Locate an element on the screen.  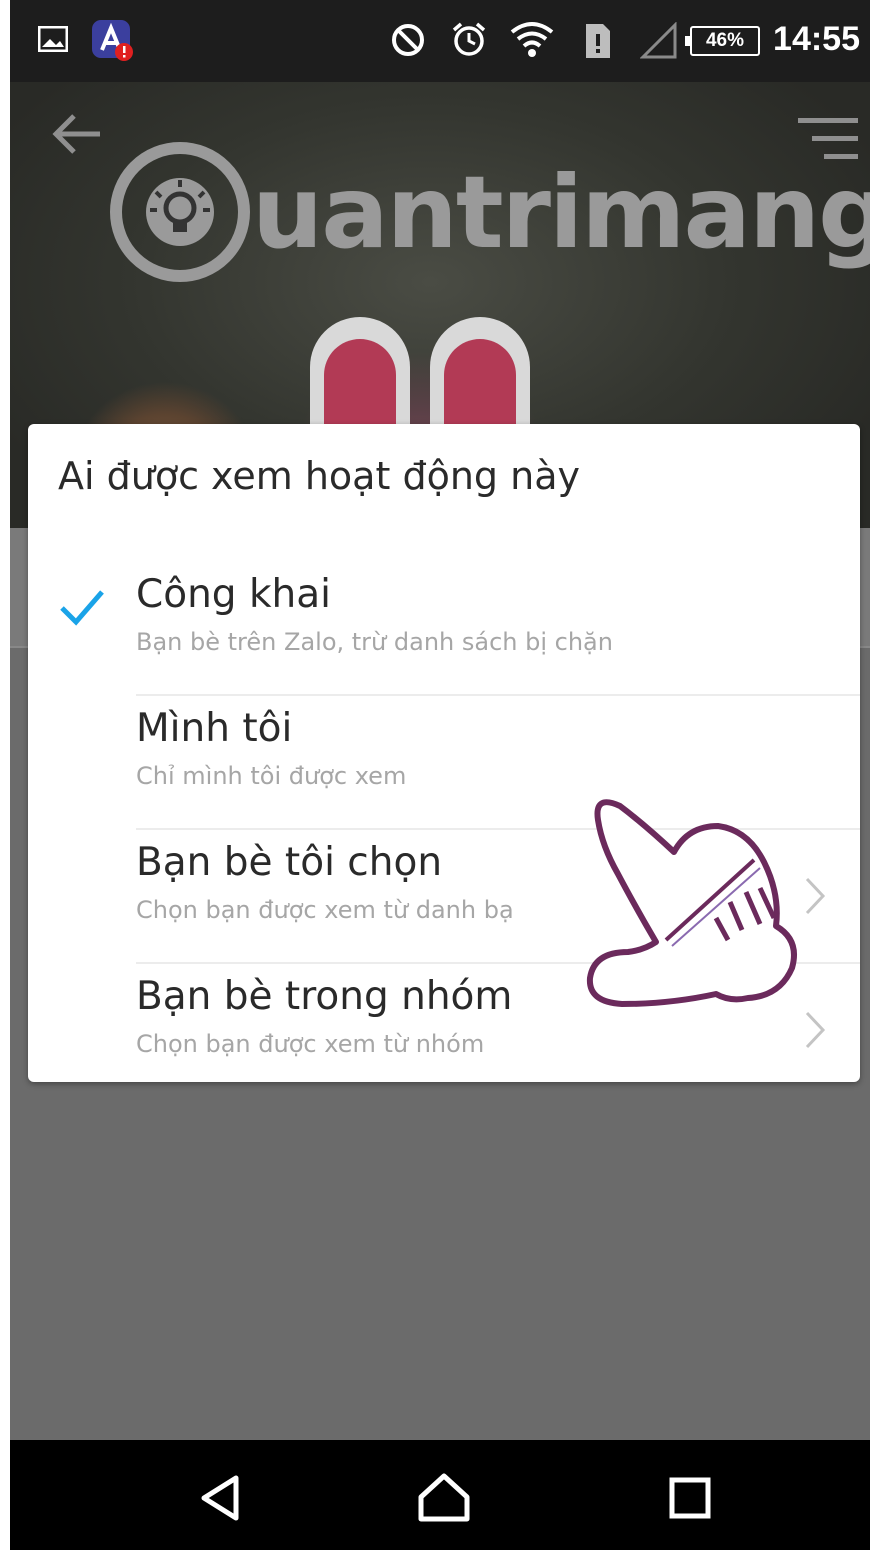
divider is located at coordinates (498, 695).